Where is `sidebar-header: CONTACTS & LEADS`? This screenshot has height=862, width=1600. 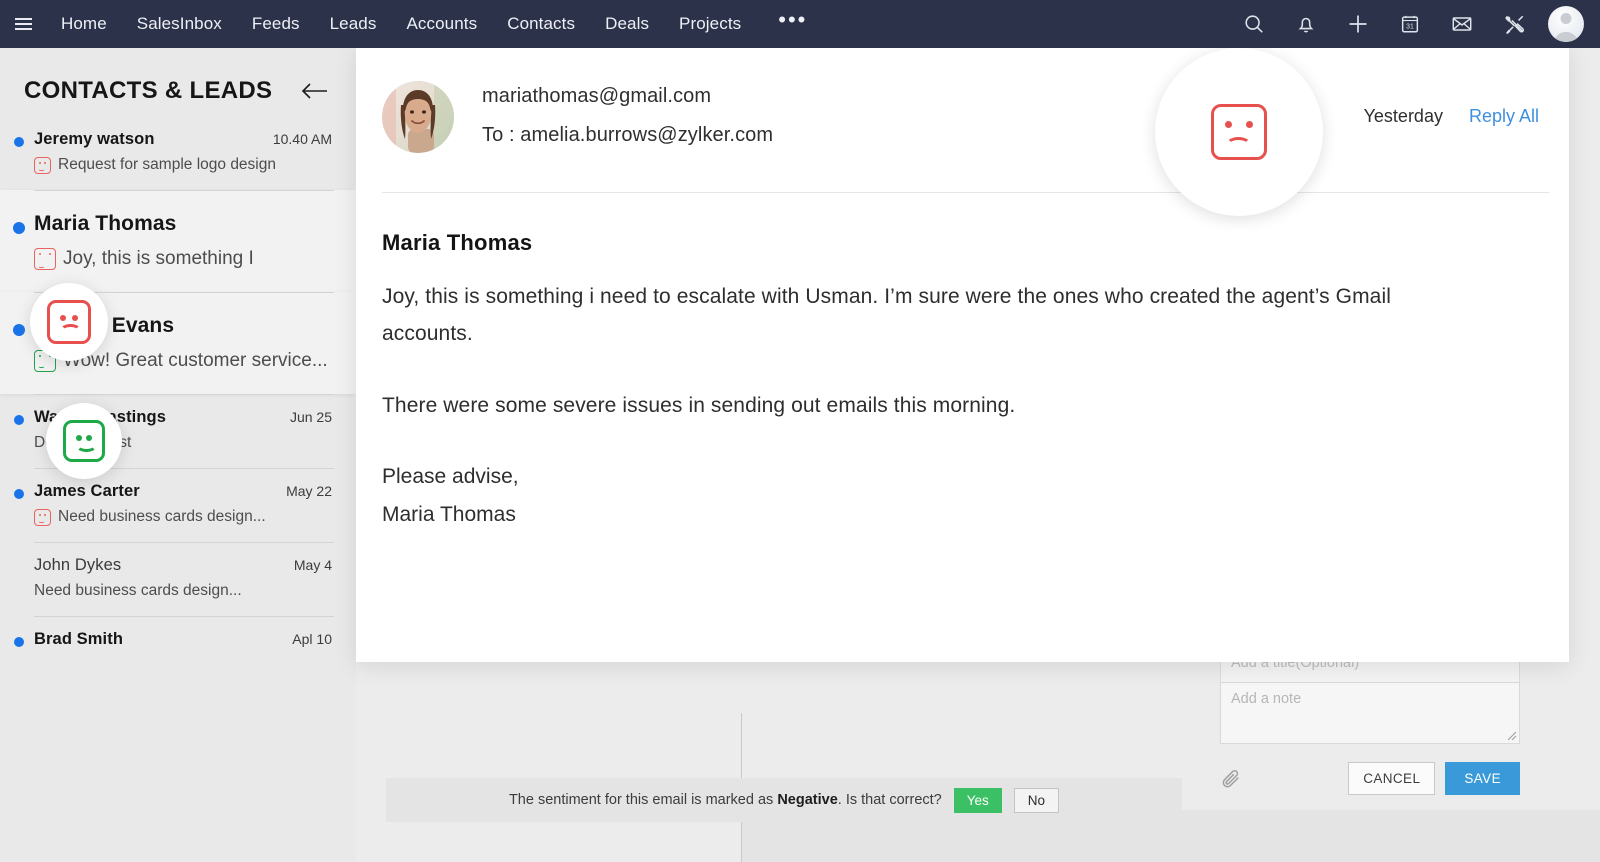
sidebar-header: CONTACTS & LEADS is located at coordinates (178, 82).